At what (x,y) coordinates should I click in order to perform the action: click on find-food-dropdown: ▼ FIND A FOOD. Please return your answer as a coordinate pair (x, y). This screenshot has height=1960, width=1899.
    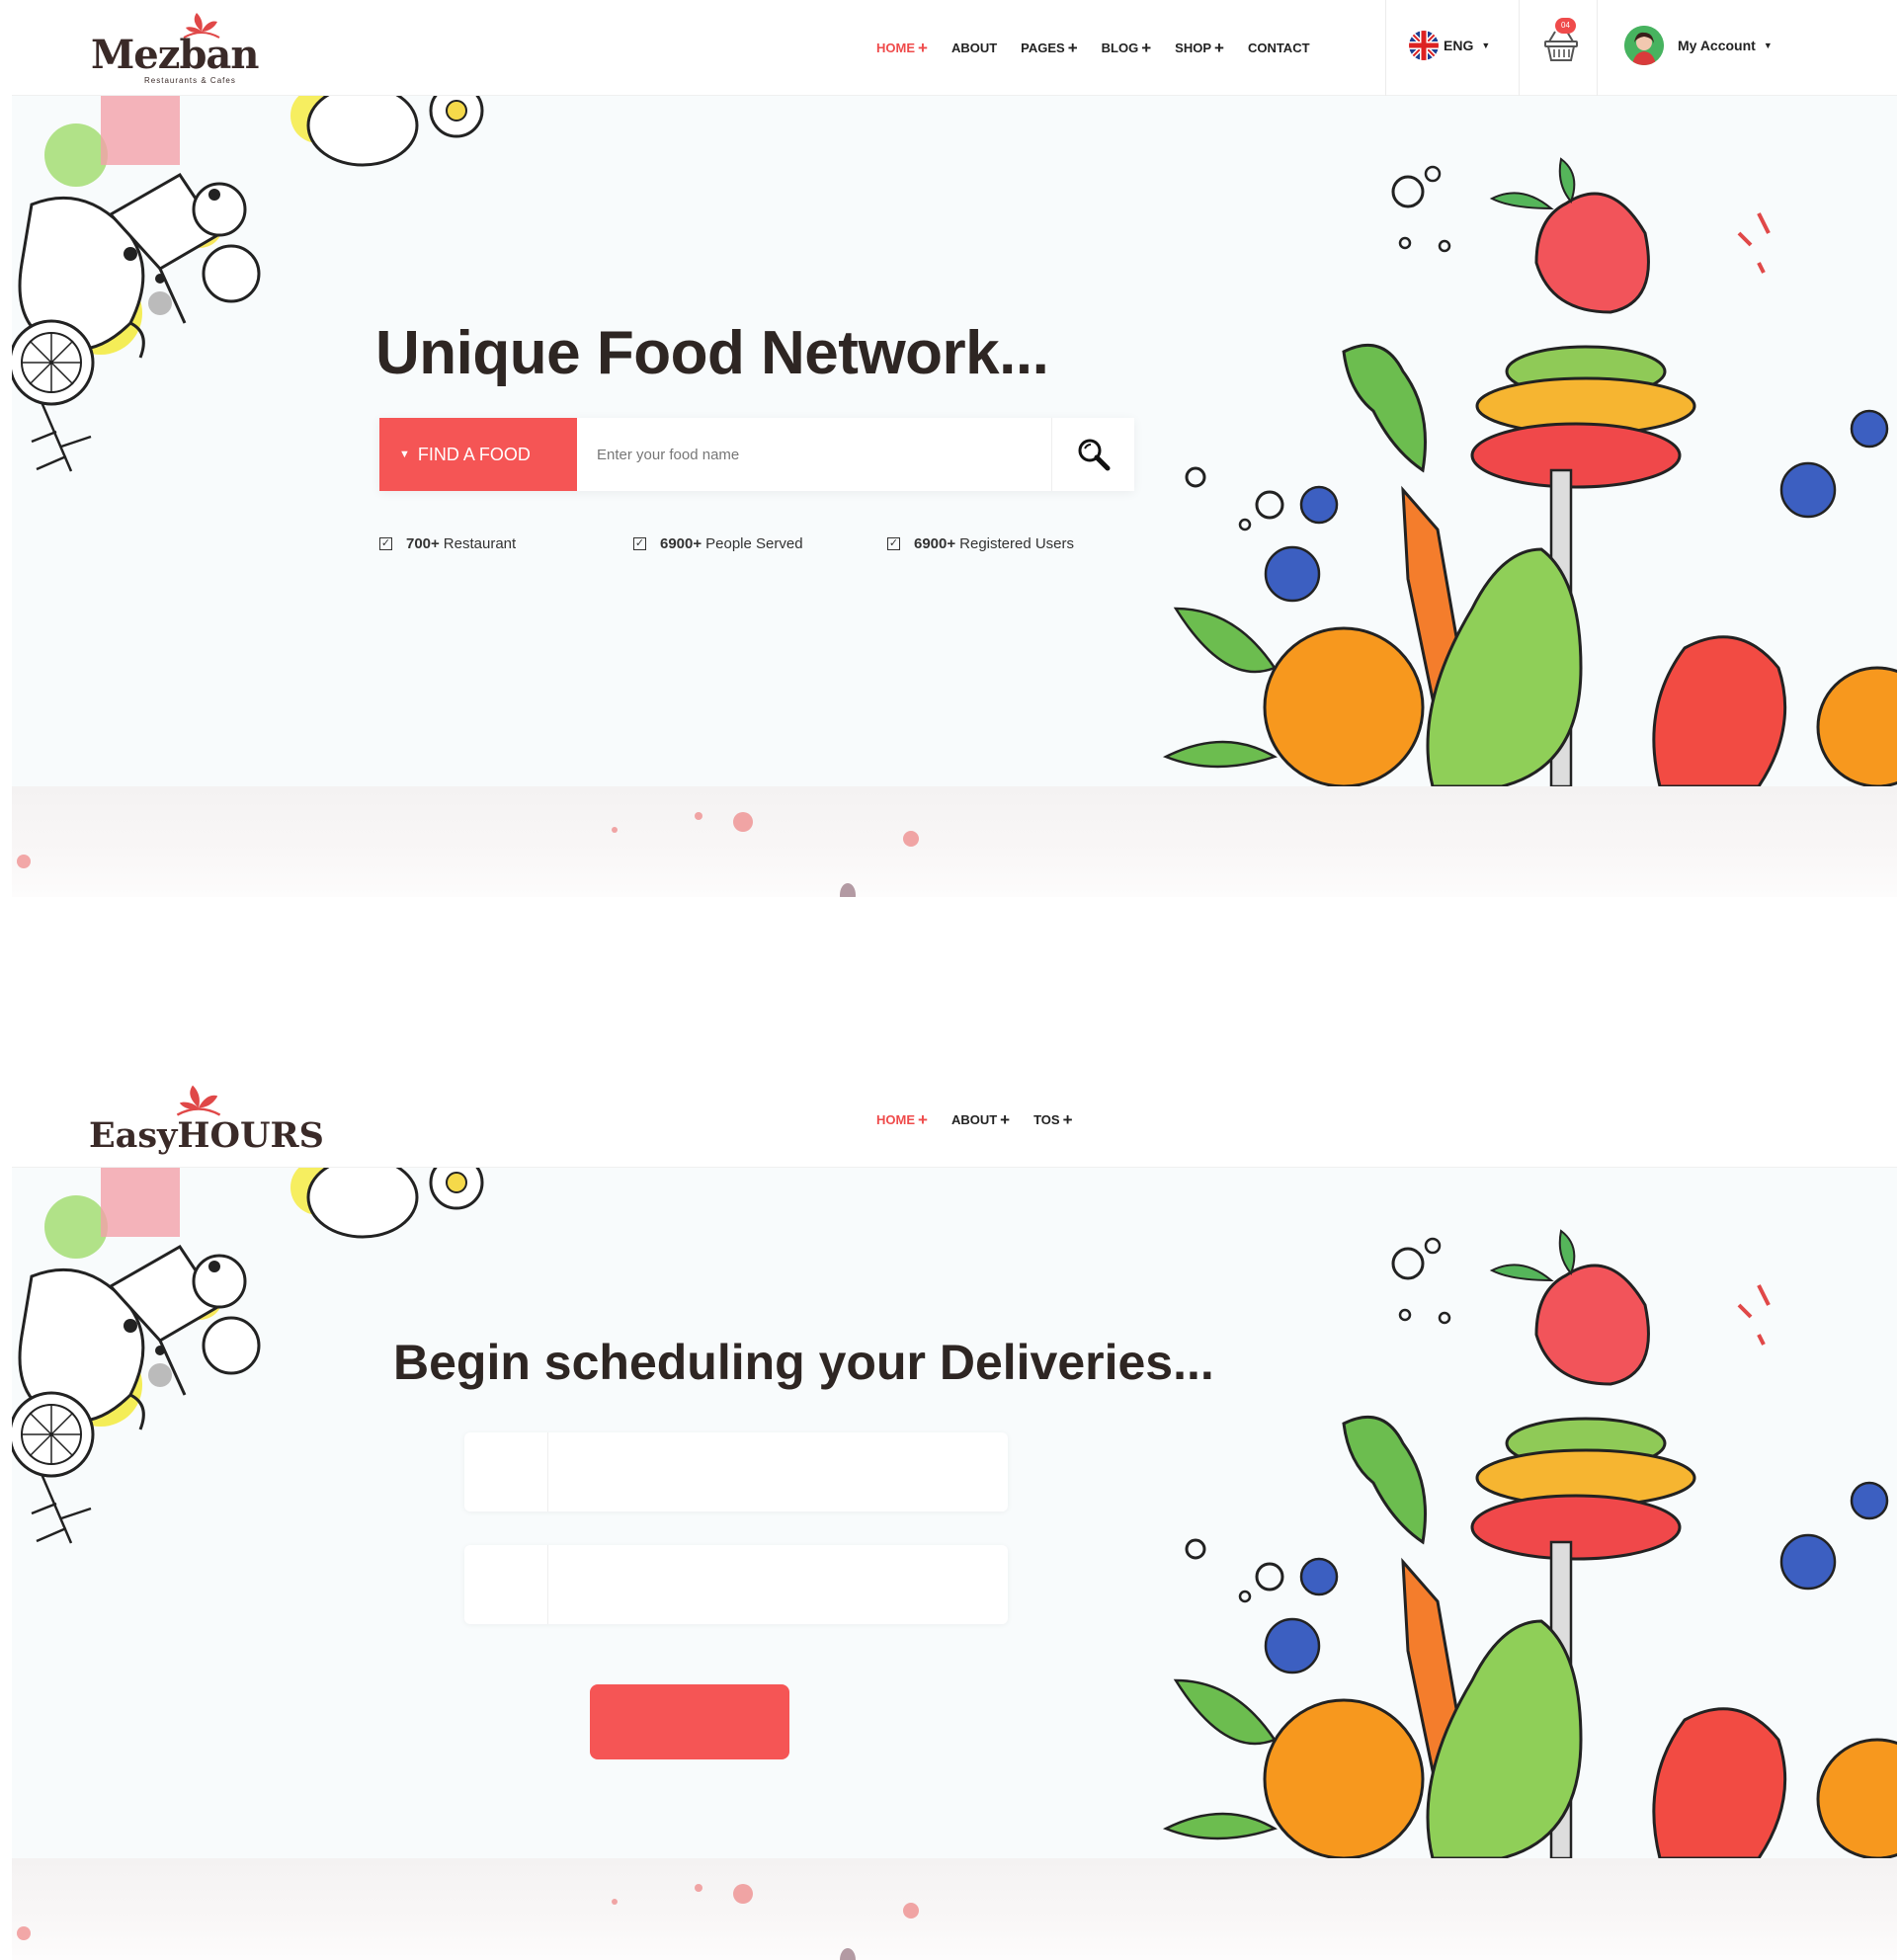
    Looking at the image, I should click on (478, 454).